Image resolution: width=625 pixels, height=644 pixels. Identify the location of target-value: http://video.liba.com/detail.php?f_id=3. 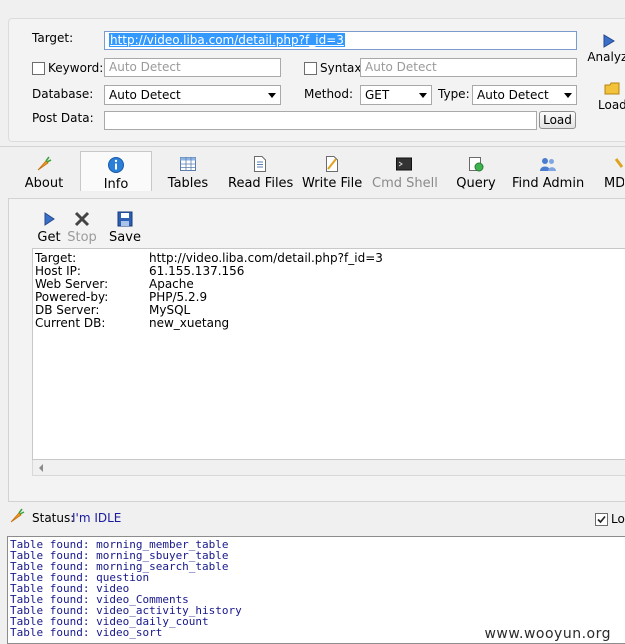
(227, 40).